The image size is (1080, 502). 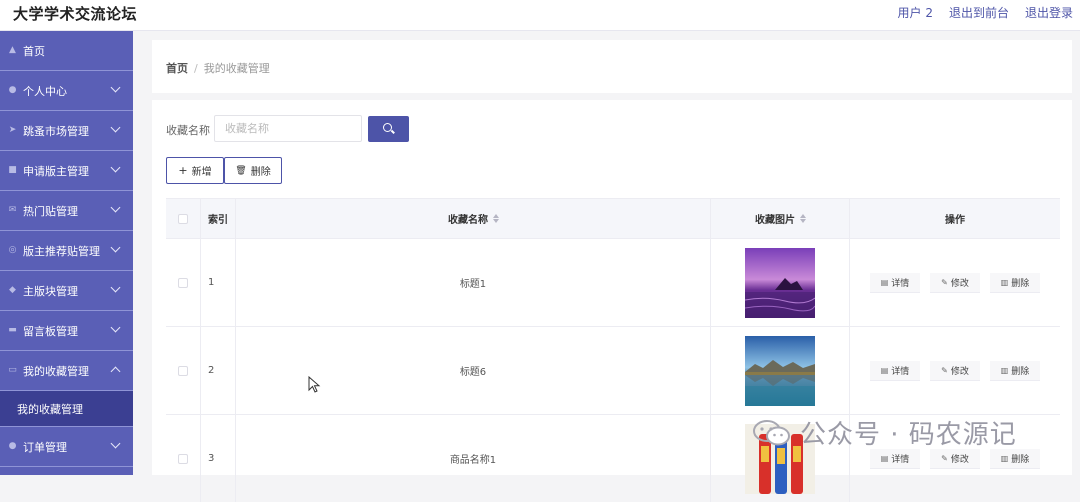 What do you see at coordinates (45, 447) in the screenshot?
I see `sidebar-item-label: 订单管理` at bounding box center [45, 447].